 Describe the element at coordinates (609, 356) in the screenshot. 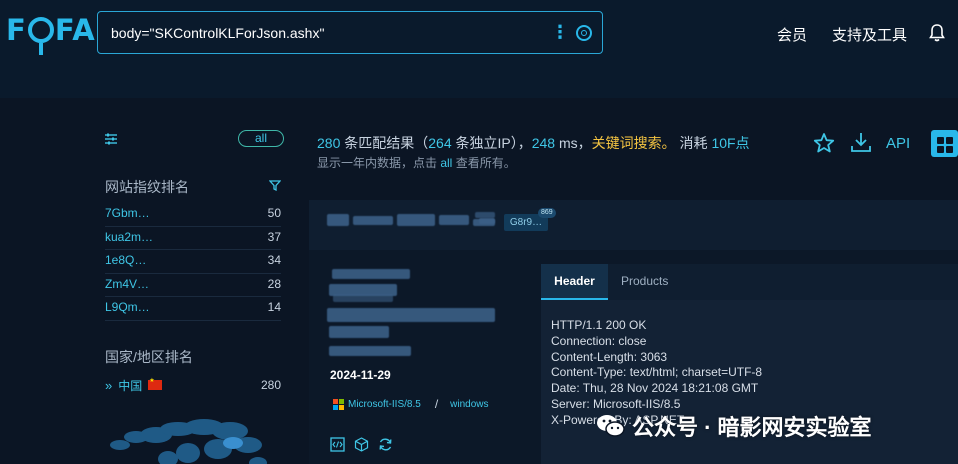

I see `http-header-line: Content-Length: 3063` at that location.